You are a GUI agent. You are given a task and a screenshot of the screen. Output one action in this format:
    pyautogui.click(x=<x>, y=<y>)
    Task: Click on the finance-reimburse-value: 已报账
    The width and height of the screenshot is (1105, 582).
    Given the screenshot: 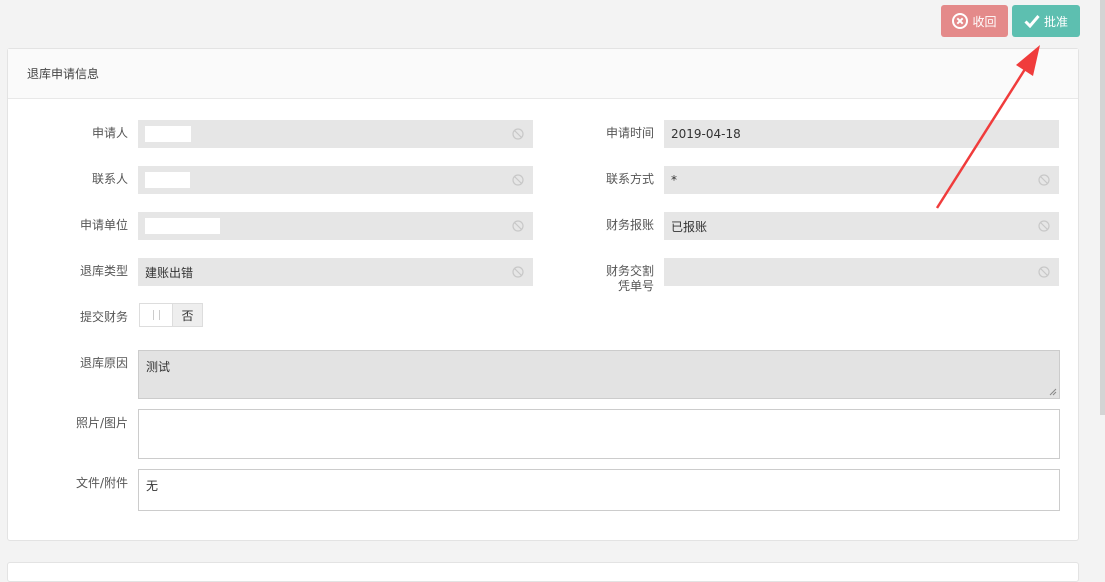 What is the action you would take?
    pyautogui.click(x=689, y=226)
    